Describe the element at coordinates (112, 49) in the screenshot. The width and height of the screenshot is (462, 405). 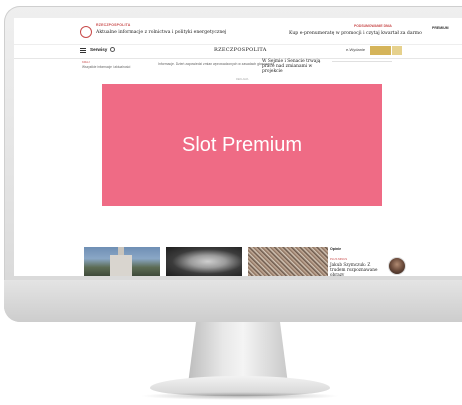
I see `search-icon` at that location.